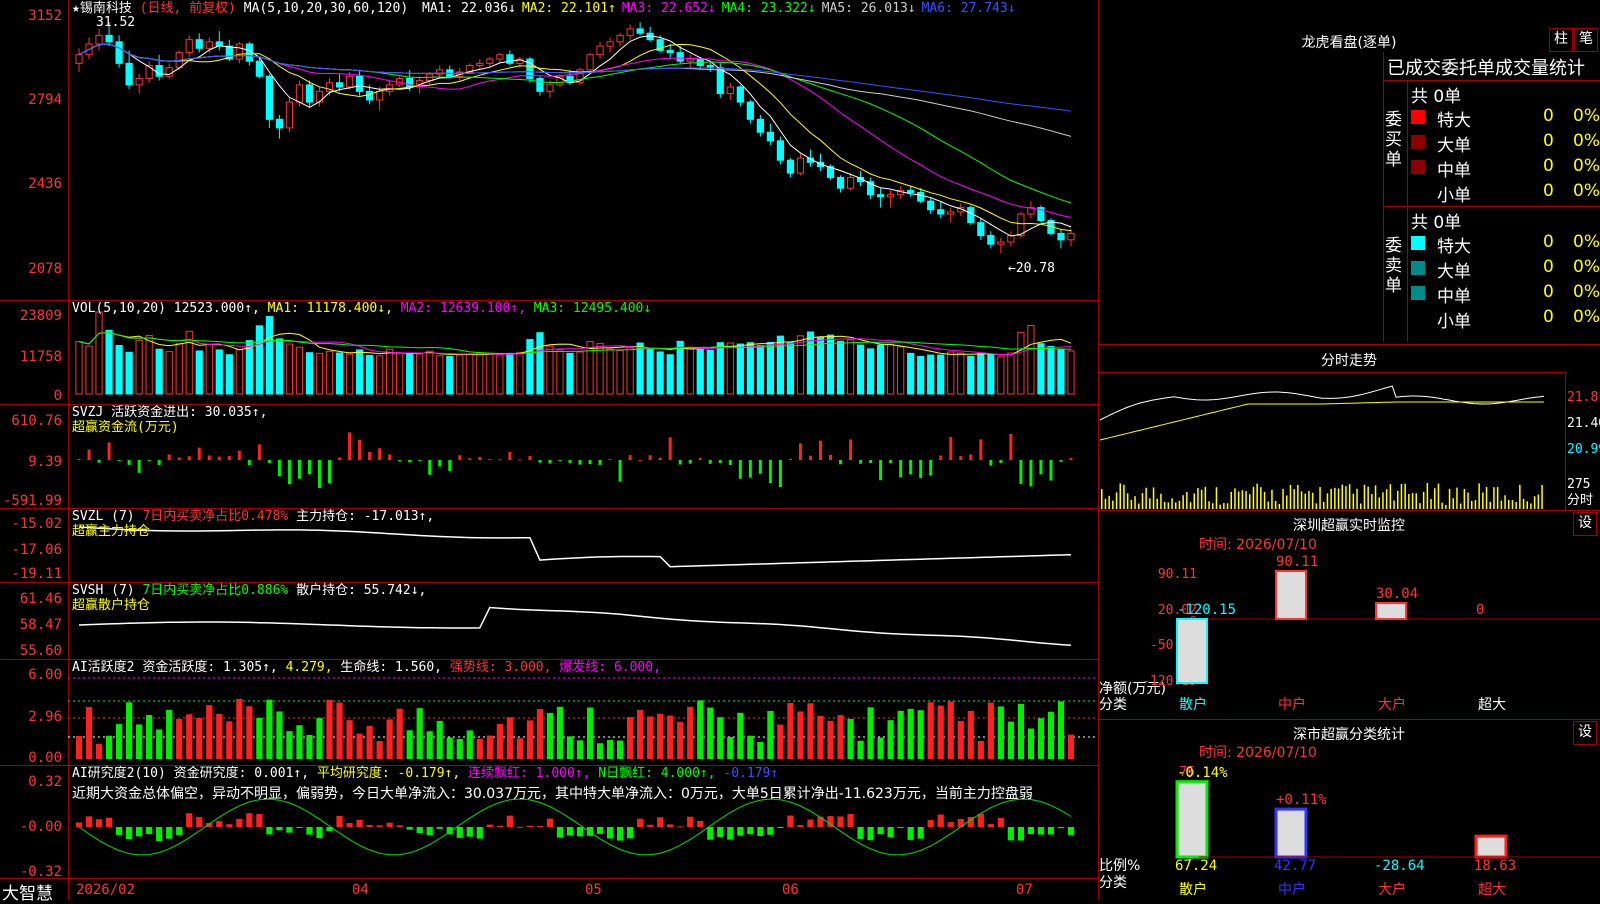 This screenshot has height=904, width=1600. Describe the element at coordinates (1024, 890) in the screenshot. I see `x-axis-label: 07` at that location.